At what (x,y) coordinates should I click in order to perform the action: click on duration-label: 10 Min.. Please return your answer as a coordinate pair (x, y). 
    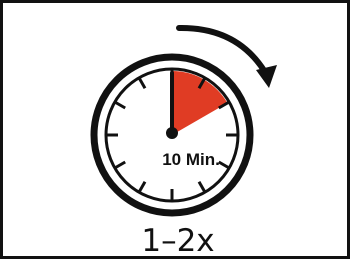
    Looking at the image, I should click on (191, 159).